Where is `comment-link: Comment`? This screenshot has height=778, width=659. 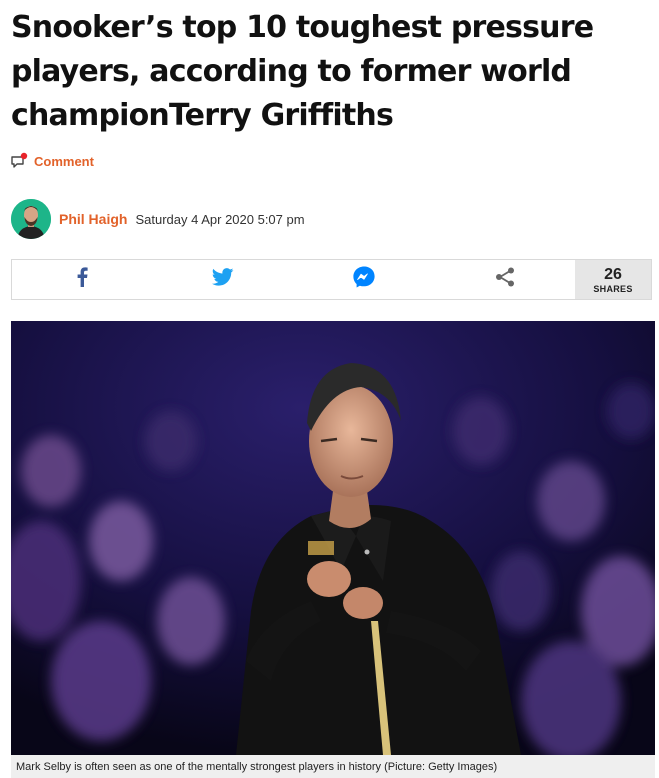
comment-link: Comment is located at coordinates (52, 161).